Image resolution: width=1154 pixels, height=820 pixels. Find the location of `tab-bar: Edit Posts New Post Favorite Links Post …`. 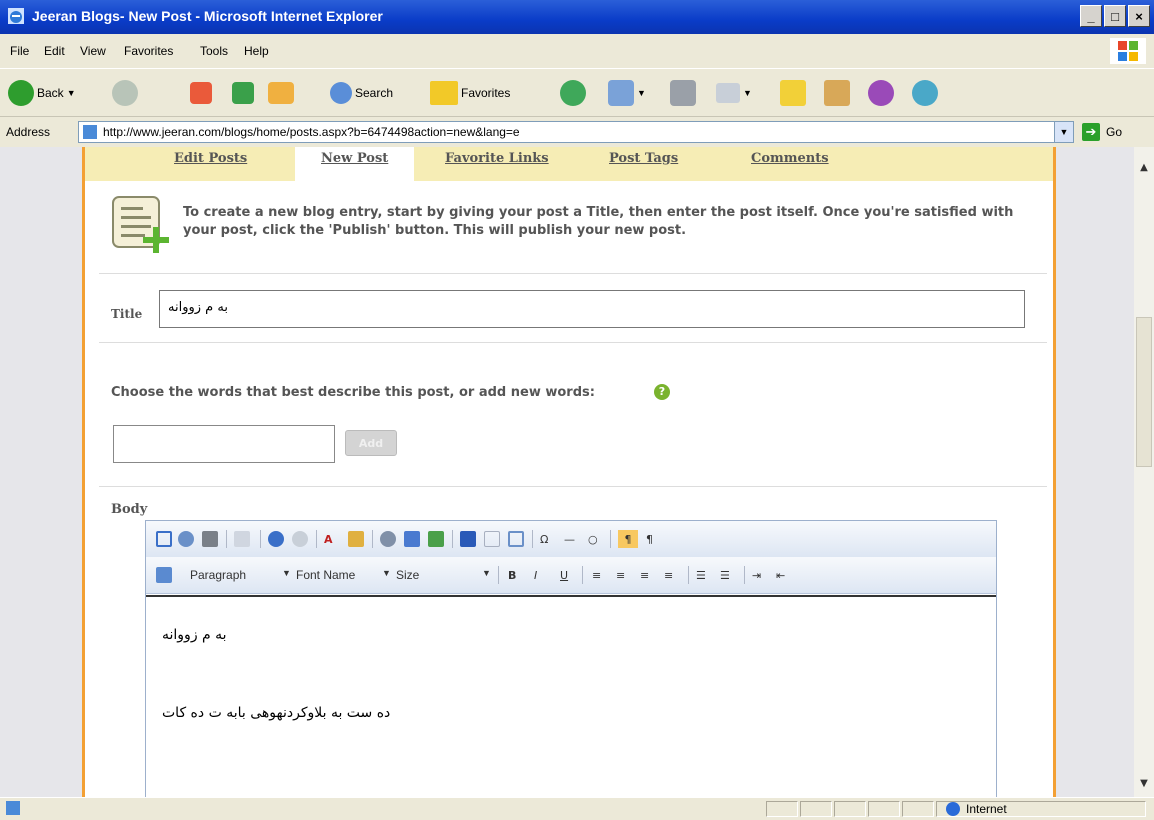

tab-bar: Edit Posts New Post Favorite Links Post … is located at coordinates (569, 164).